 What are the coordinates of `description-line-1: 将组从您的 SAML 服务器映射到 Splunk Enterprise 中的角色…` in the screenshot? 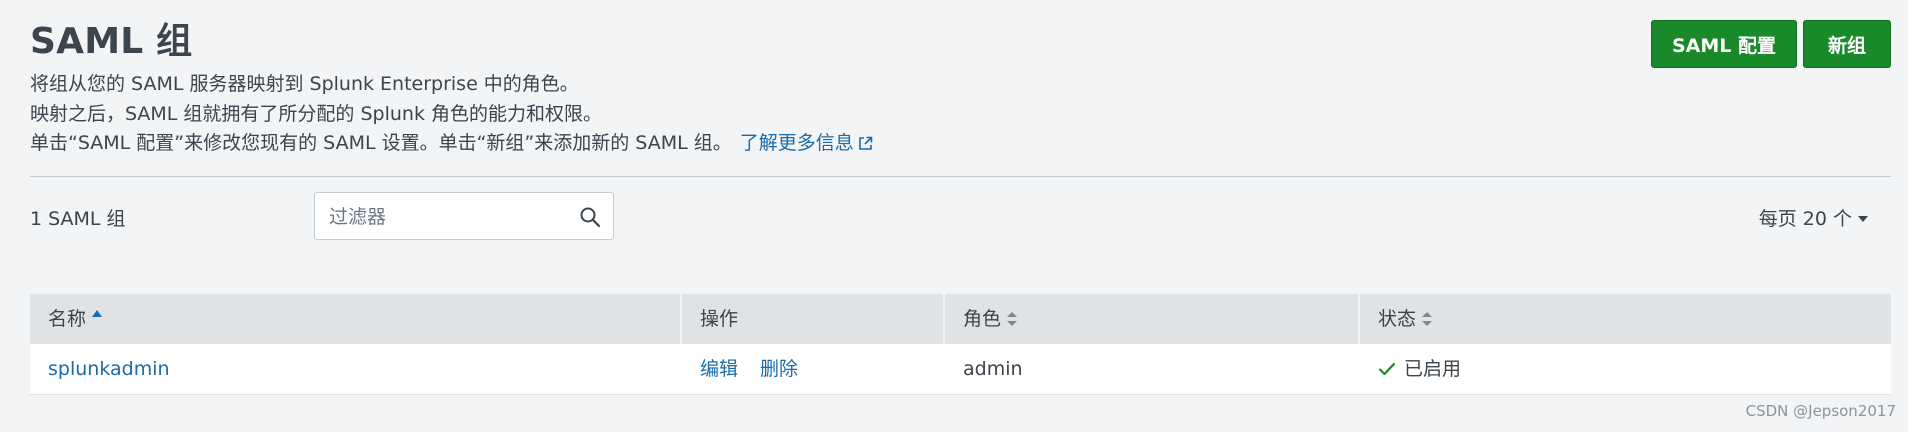 It's located at (304, 84).